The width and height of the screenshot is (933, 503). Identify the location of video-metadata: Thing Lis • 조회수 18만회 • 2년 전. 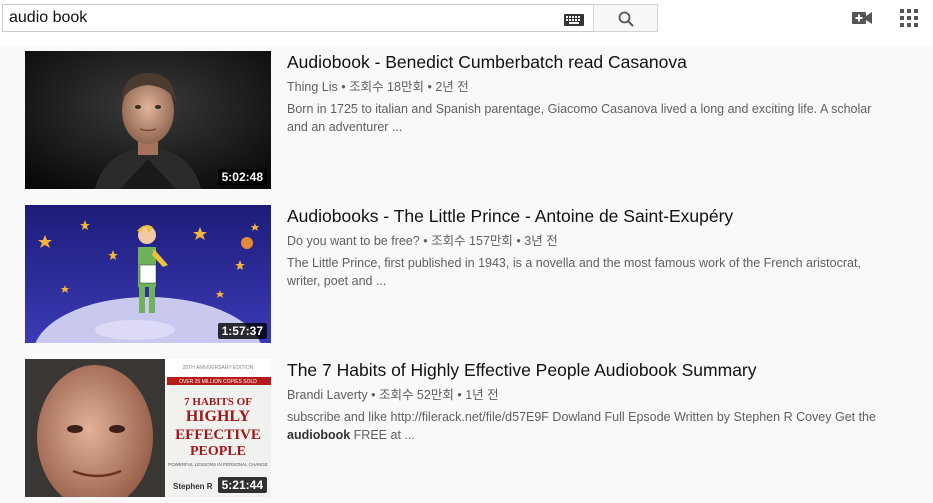
(378, 85).